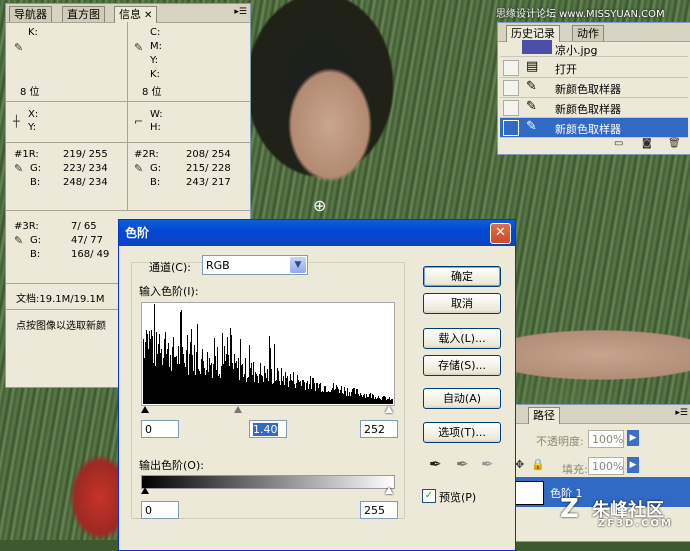 The width and height of the screenshot is (690, 551). What do you see at coordinates (145, 409) in the screenshot?
I see `input-black-slider` at bounding box center [145, 409].